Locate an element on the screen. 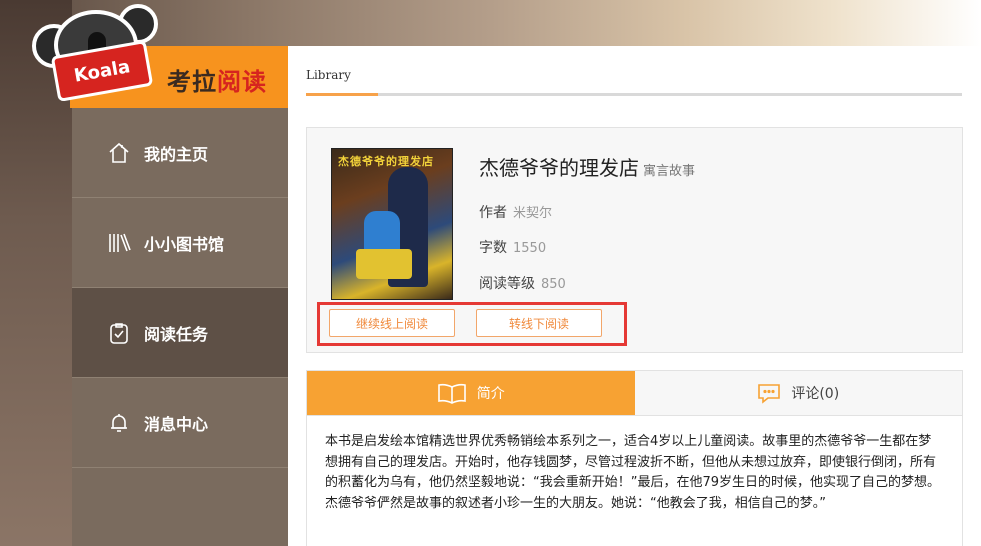 The image size is (981, 546). sidebar-item-label: 阅读任务 is located at coordinates (176, 334).